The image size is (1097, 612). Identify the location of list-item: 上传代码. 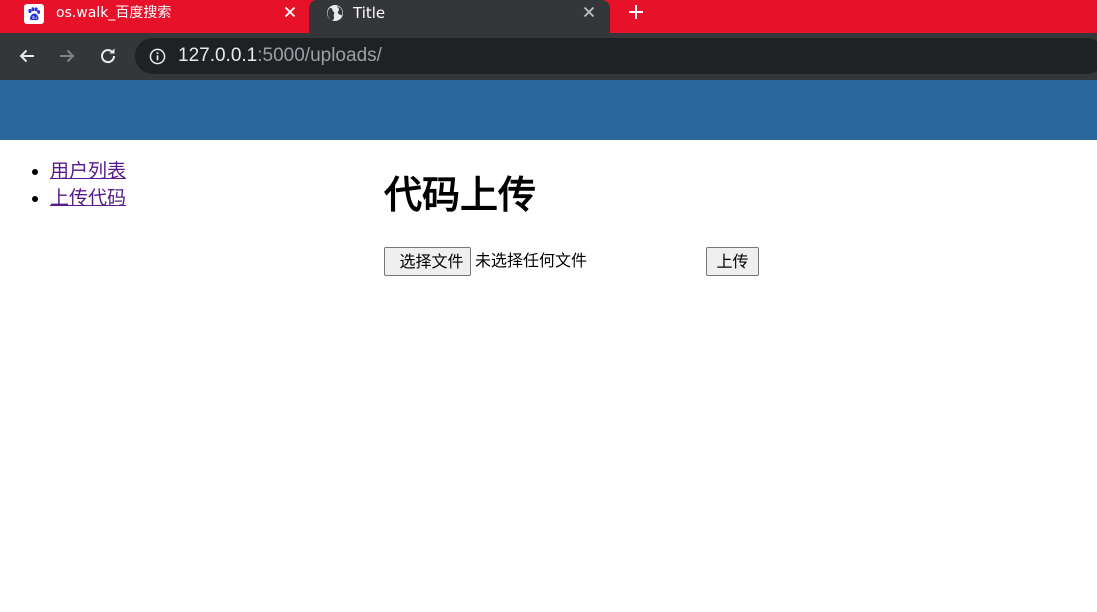
(88, 198).